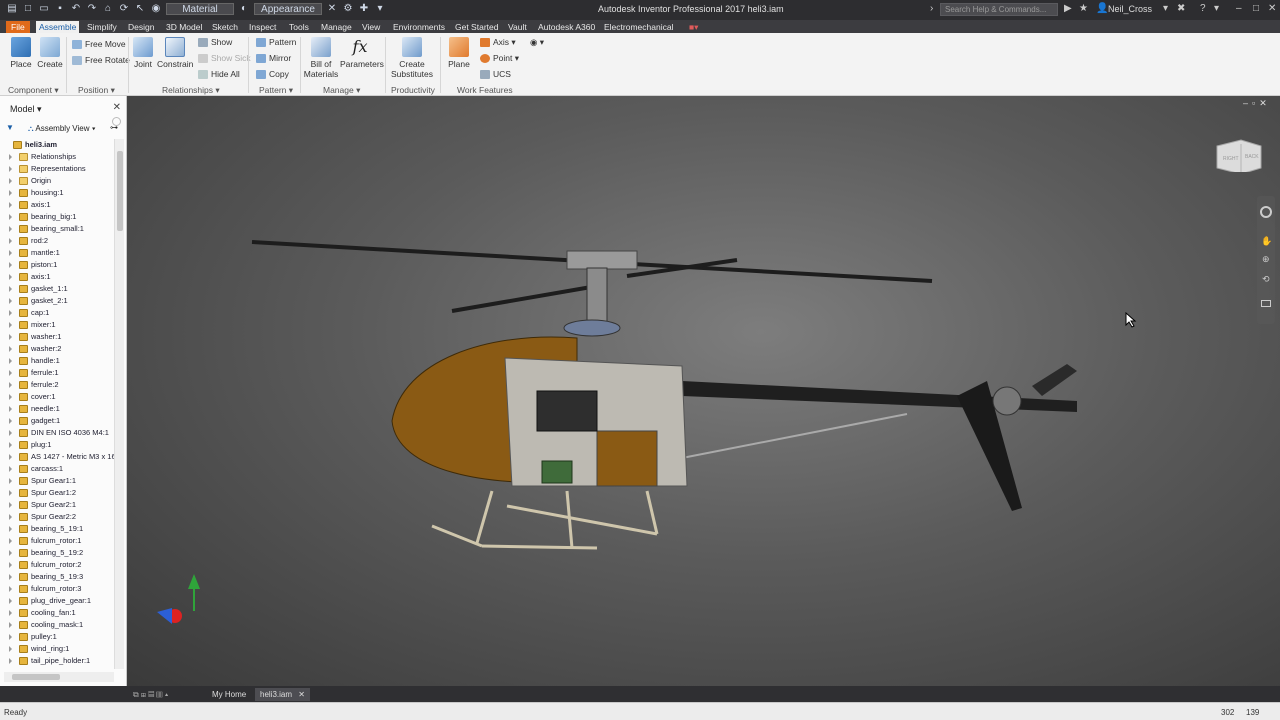 This screenshot has height=720, width=1280. I want to click on app-menu-icon: ▤, so click(12, 9).